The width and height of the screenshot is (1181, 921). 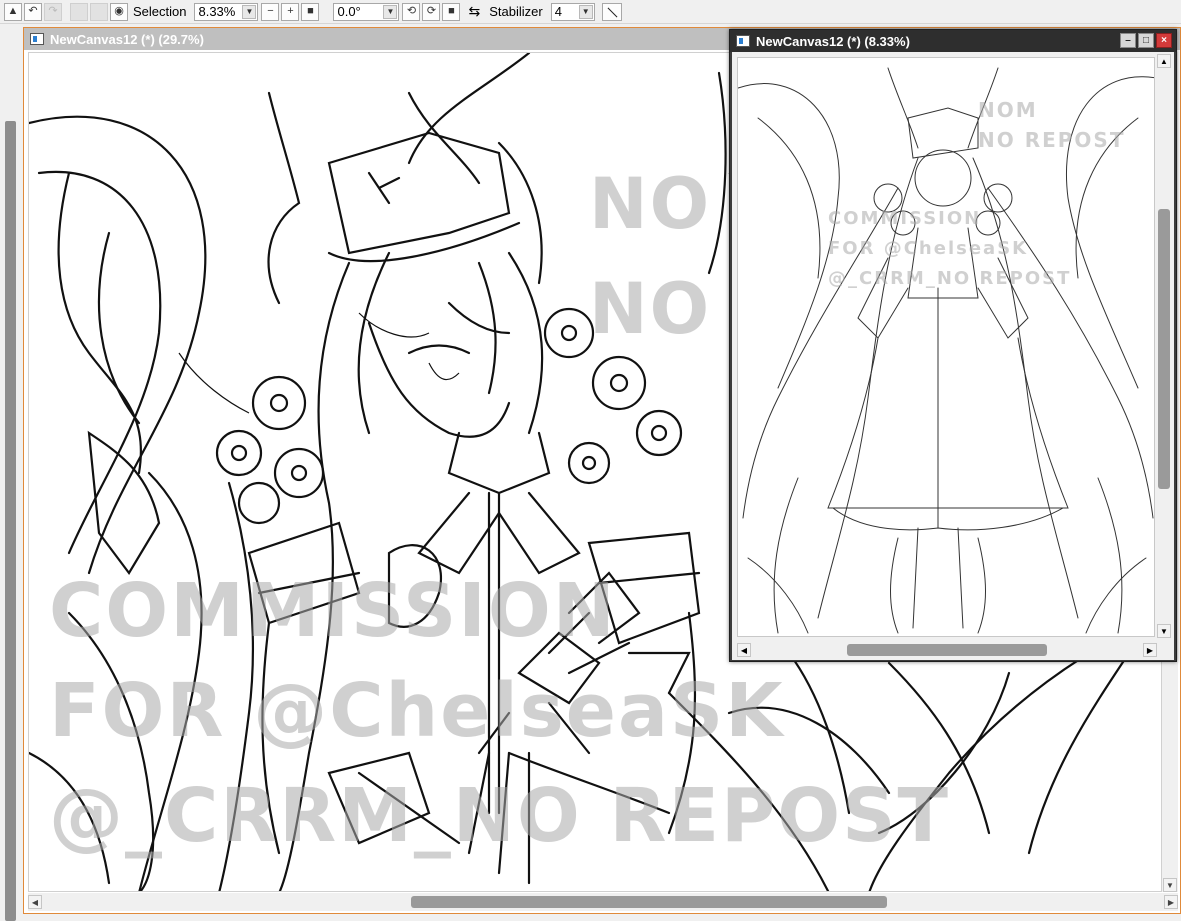 What do you see at coordinates (53, 11) in the screenshot?
I see `redo-icon: ↷` at bounding box center [53, 11].